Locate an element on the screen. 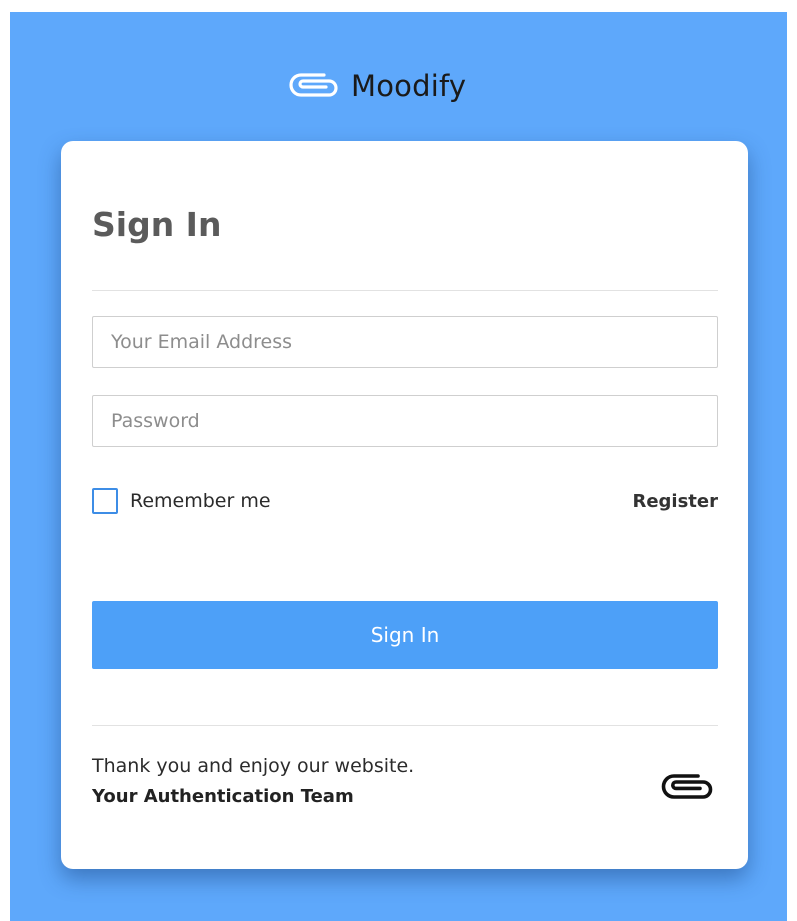 This screenshot has width=797, height=921. register-link: Register is located at coordinates (675, 501).